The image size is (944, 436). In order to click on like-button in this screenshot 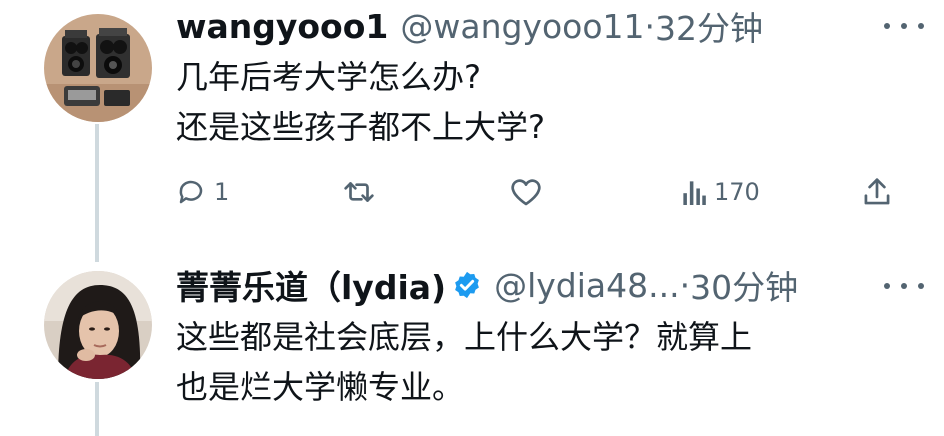, I will do `click(526, 192)`.